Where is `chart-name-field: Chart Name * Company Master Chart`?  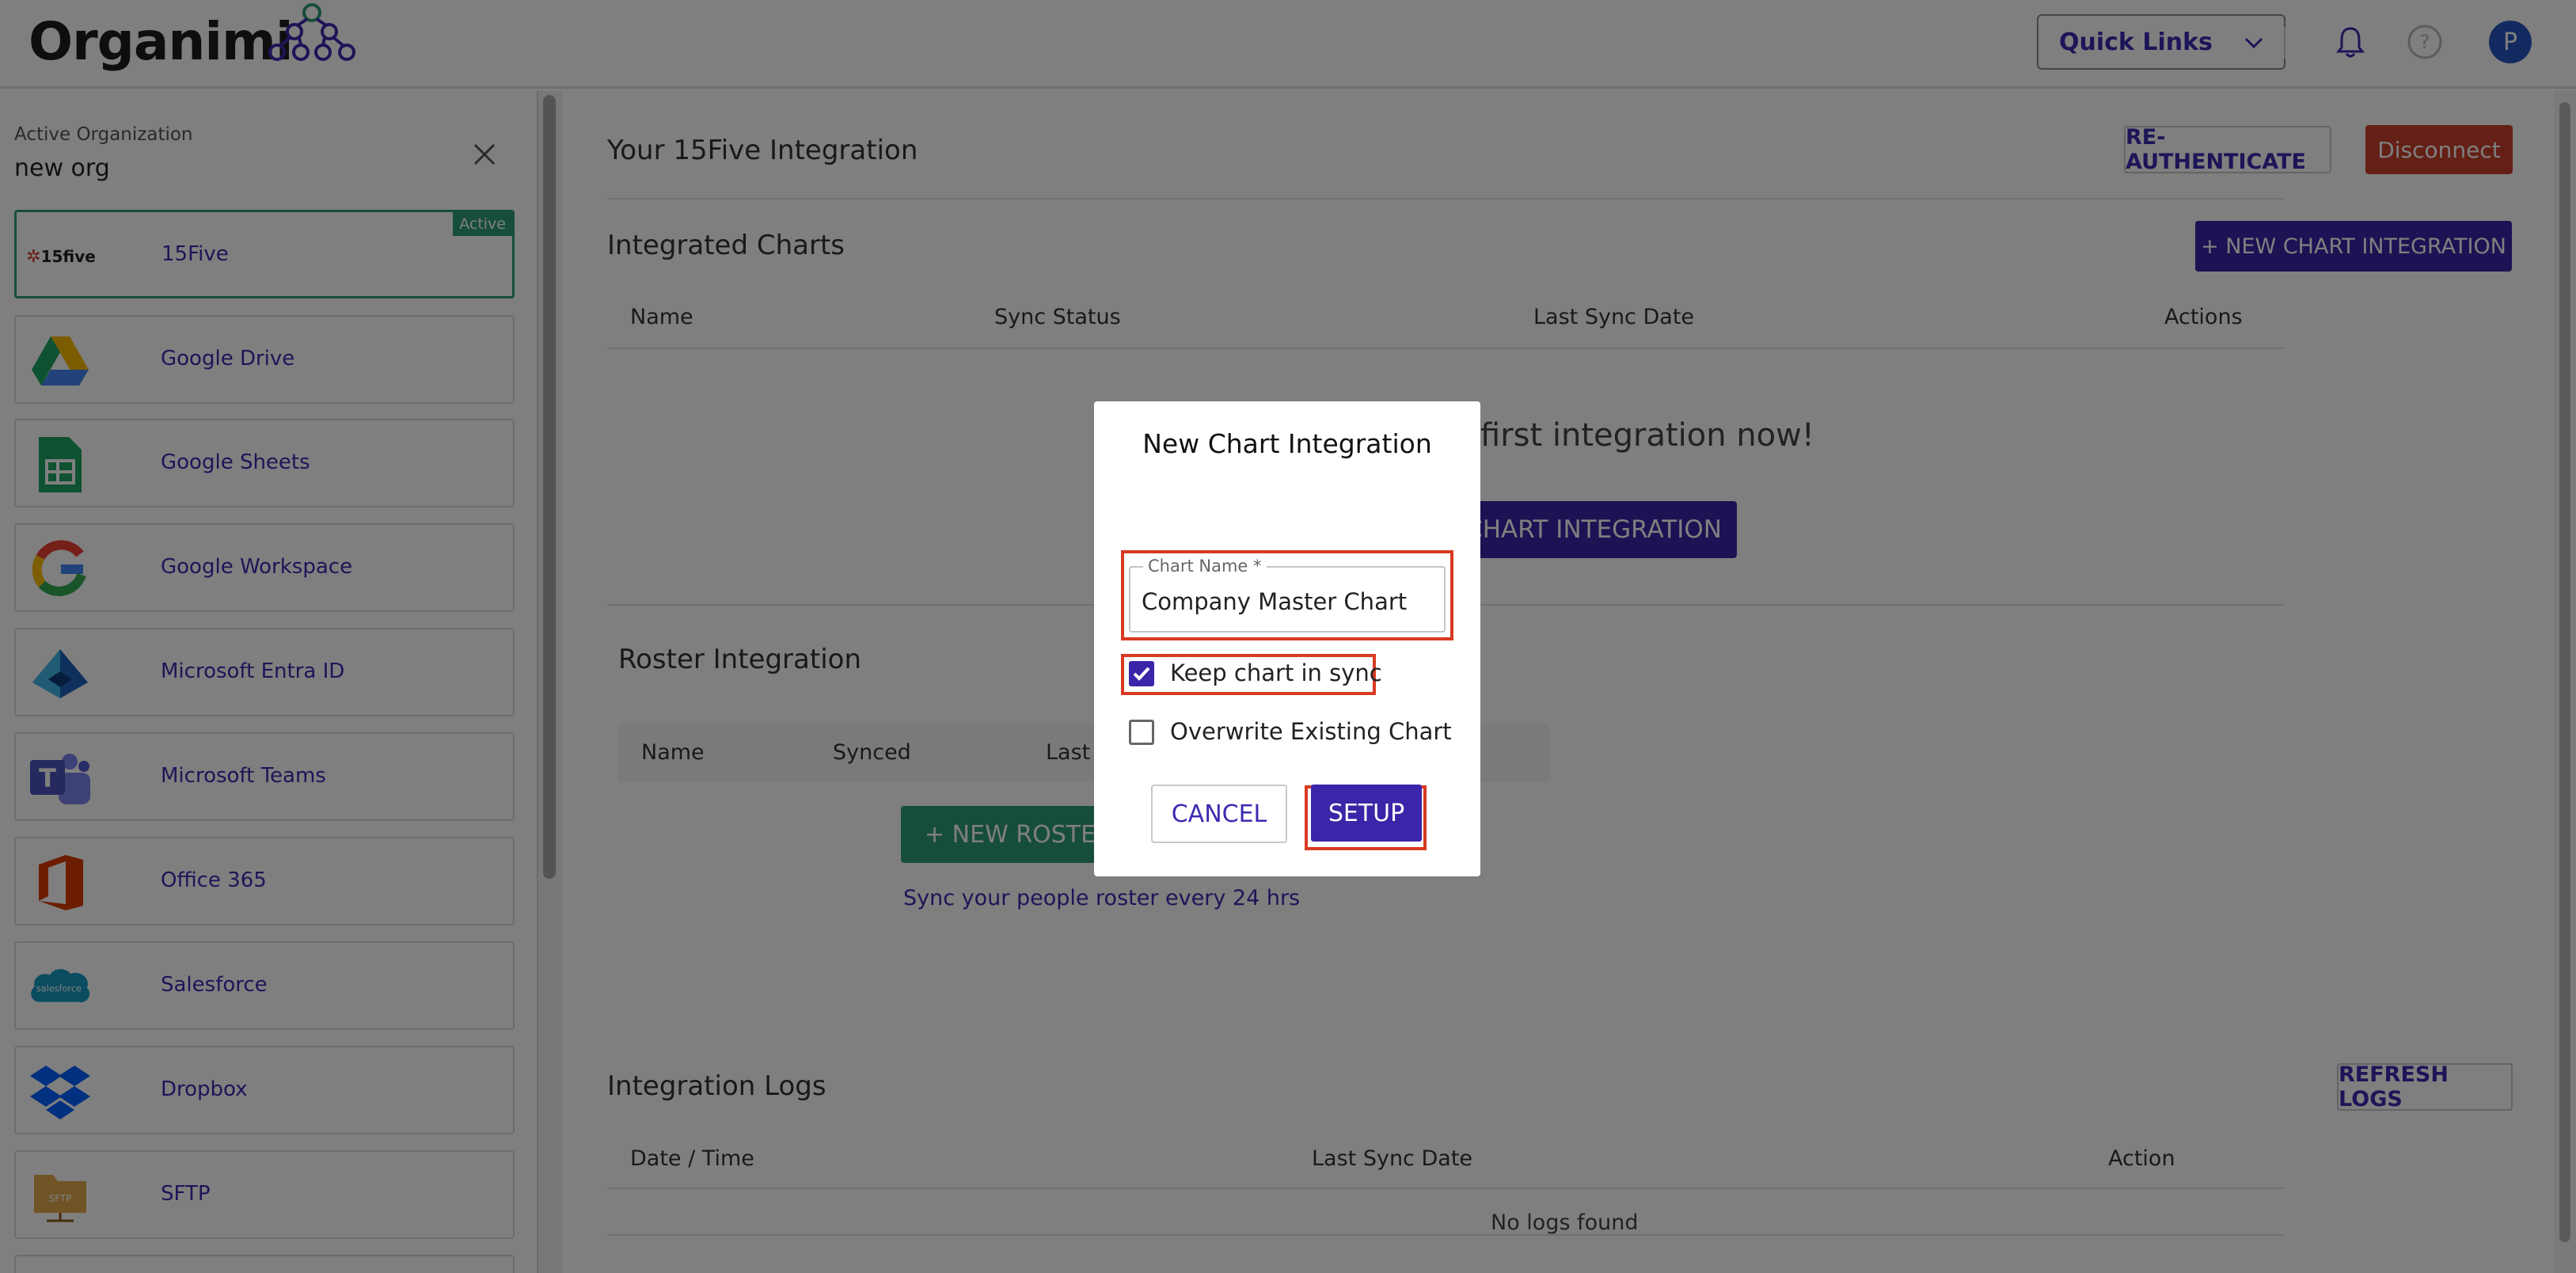
chart-name-field: Chart Name * Company Master Chart is located at coordinates (1288, 595).